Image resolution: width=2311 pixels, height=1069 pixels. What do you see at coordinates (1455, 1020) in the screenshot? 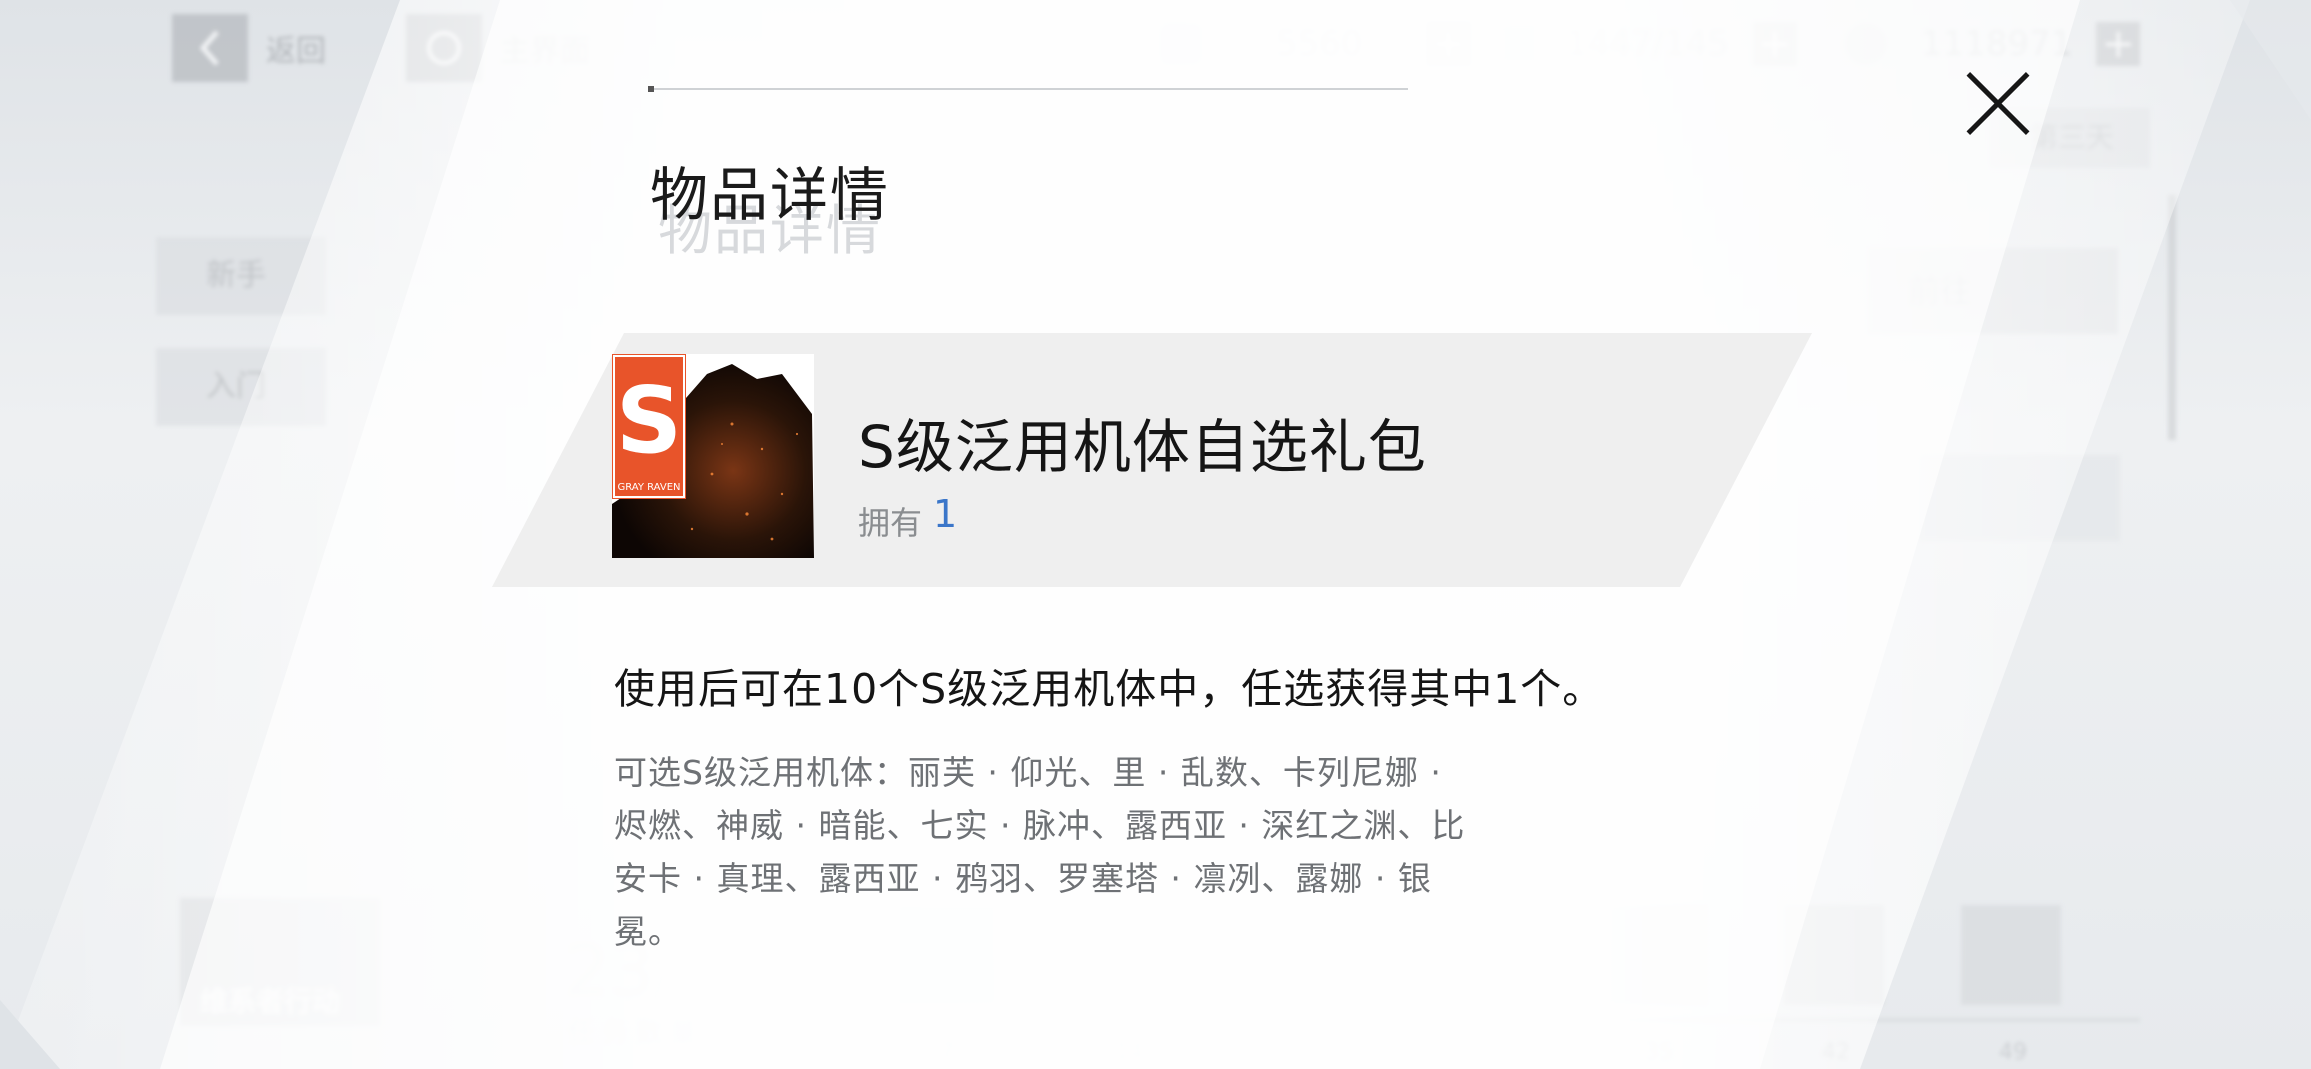
I see `milestone-track` at bounding box center [1455, 1020].